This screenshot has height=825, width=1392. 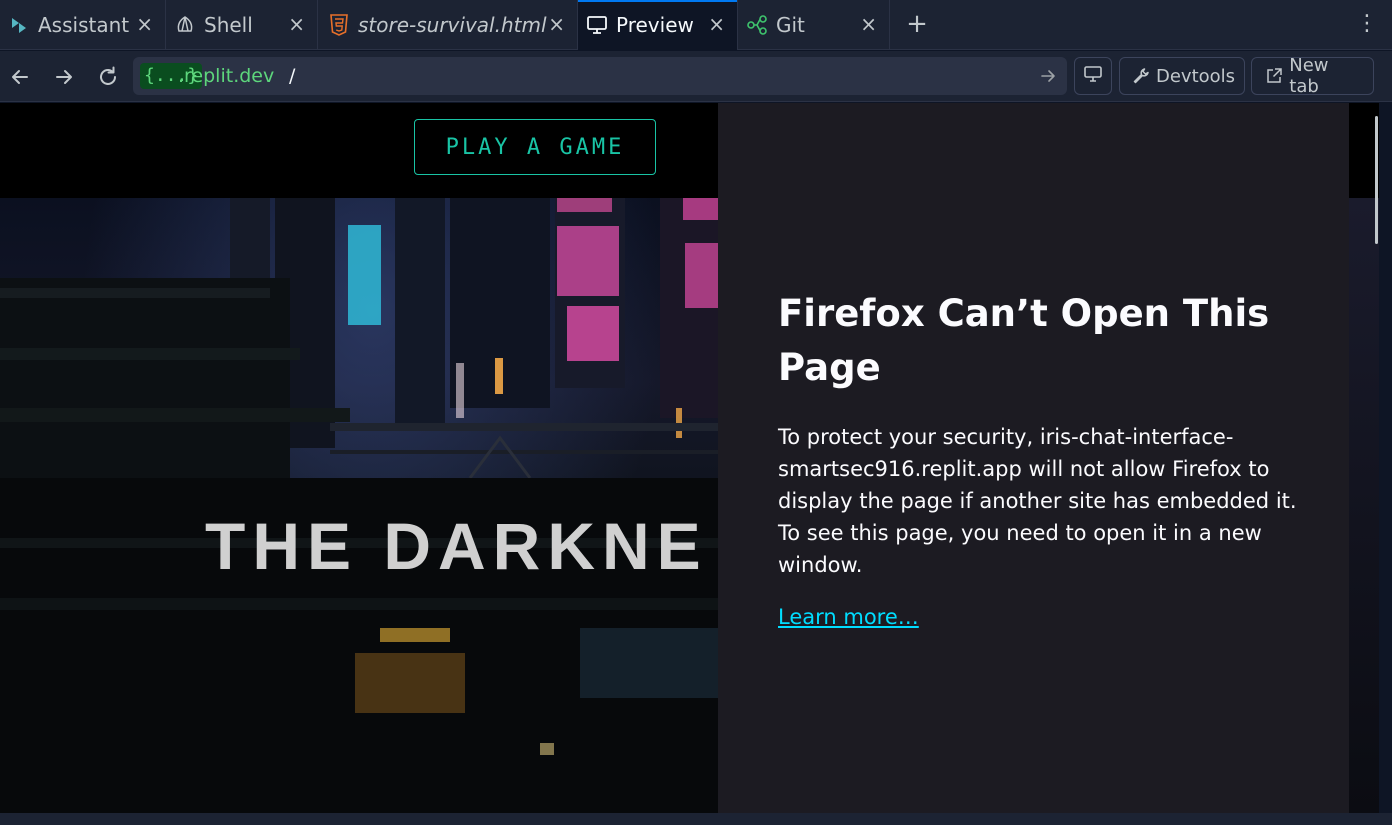 I want to click on tab-shell: Shell ×, so click(x=242, y=25).